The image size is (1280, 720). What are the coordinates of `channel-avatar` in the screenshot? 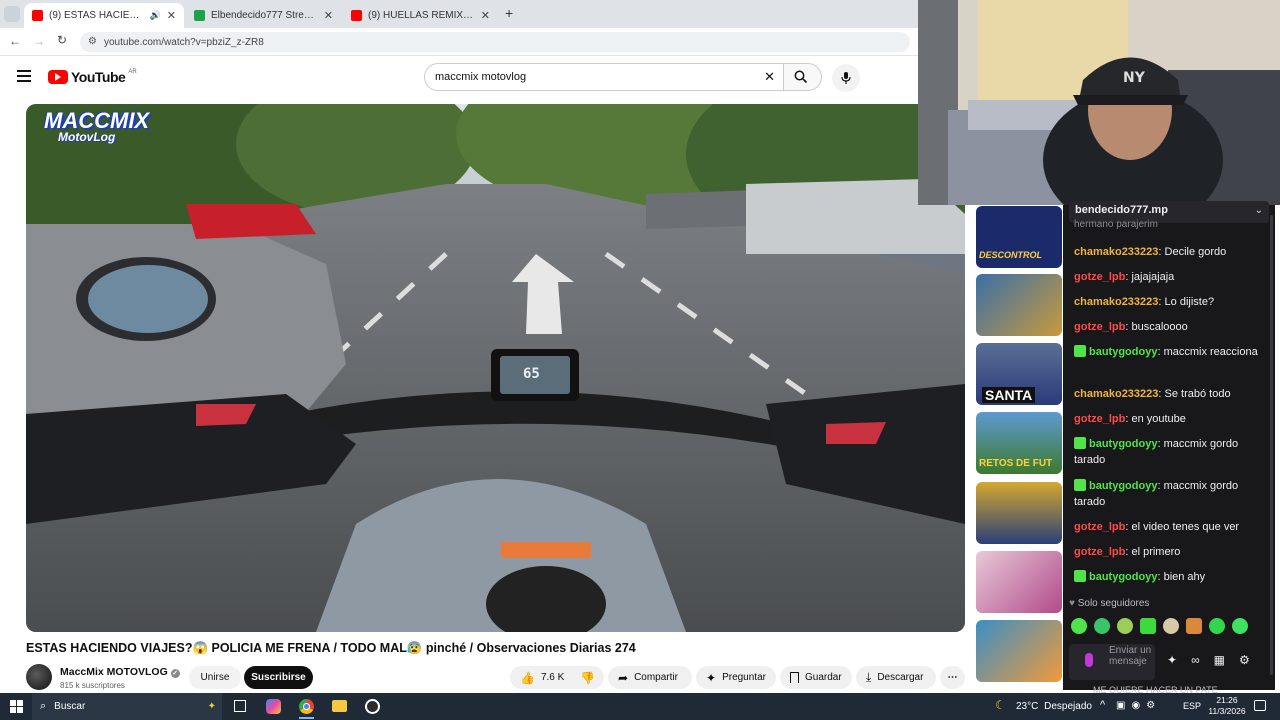 It's located at (39, 677).